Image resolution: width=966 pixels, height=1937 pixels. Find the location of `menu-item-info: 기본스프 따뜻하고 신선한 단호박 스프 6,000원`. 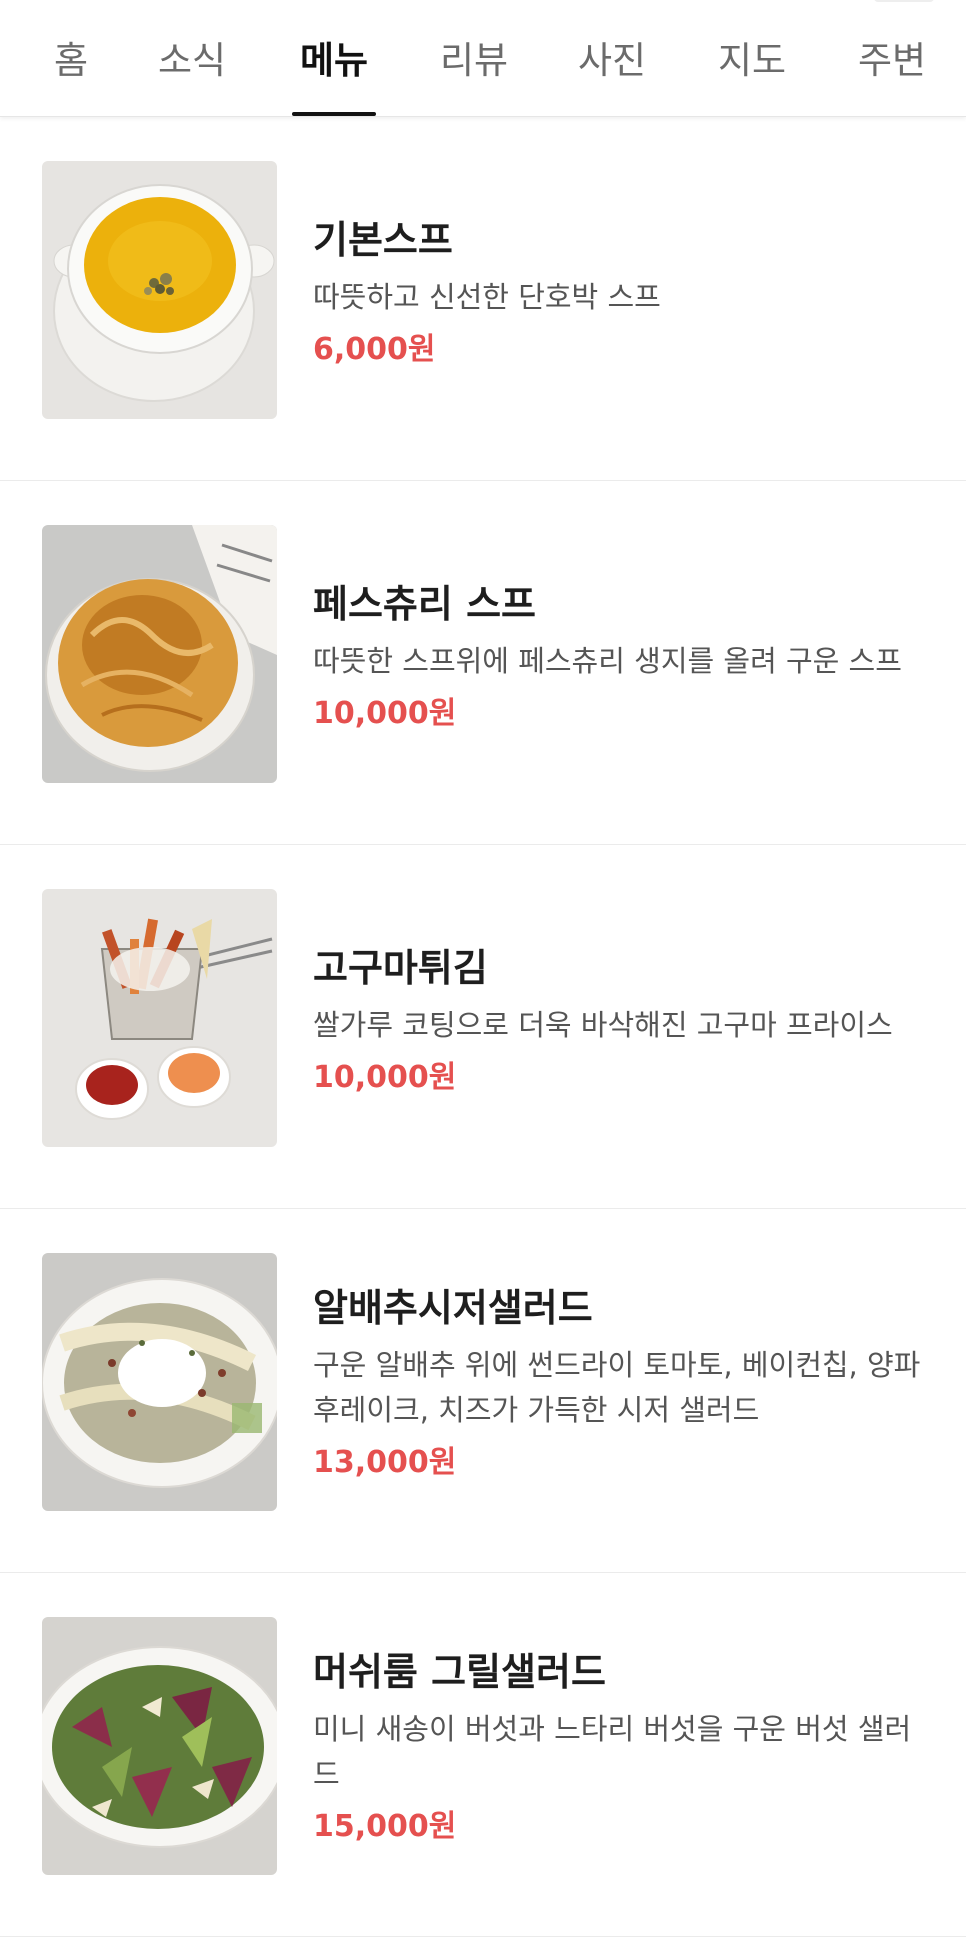

menu-item-info: 기본스프 따뜻하고 신선한 단호박 스프 6,000원 is located at coordinates (621, 293).